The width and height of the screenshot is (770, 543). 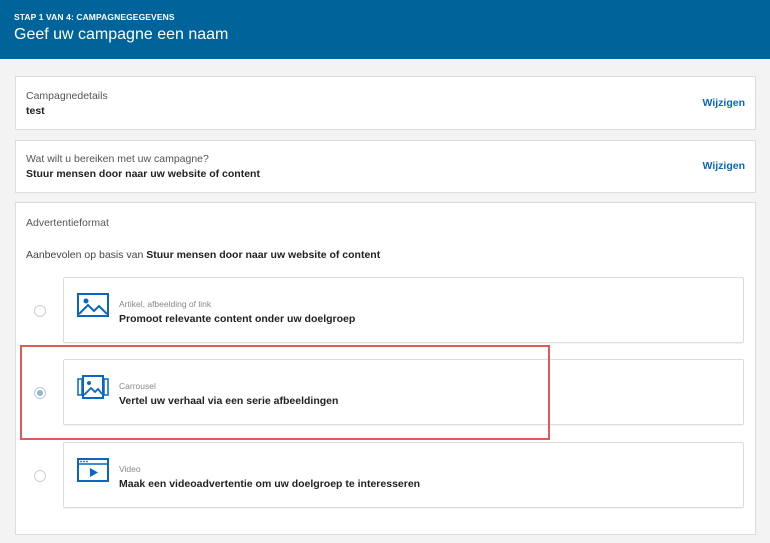 I want to click on objective-label: Wat wilt u bereiken met uw campagne?, so click(x=117, y=159).